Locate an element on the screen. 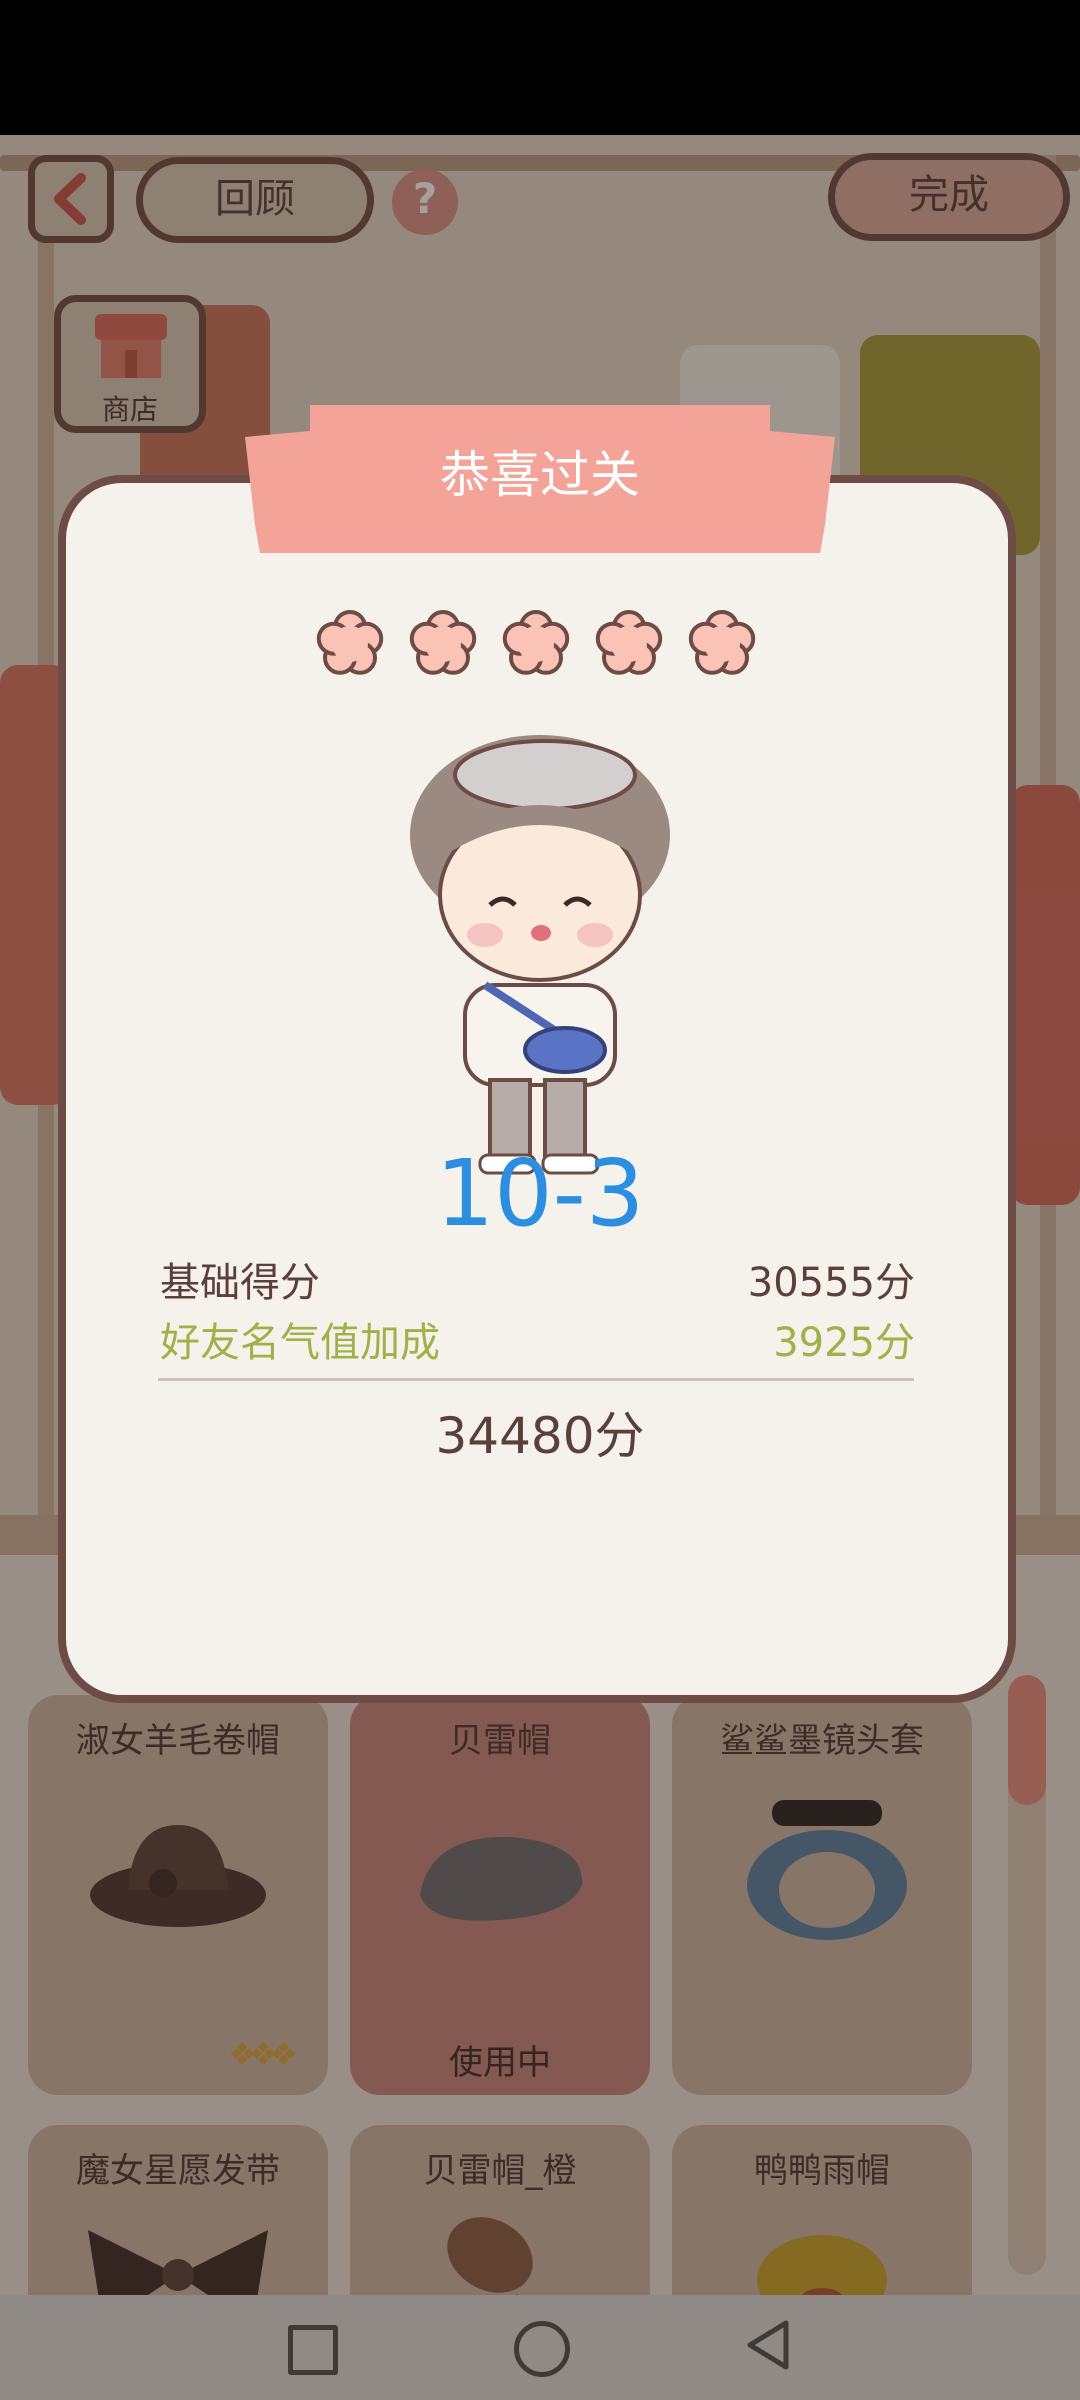 The height and width of the screenshot is (2400, 1080). bonus-label: 好友名气值加成 is located at coordinates (300, 1343).